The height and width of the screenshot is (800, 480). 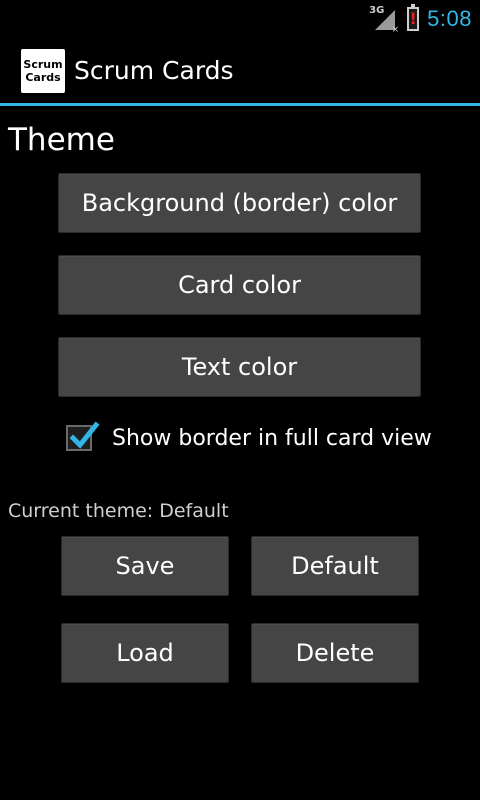 I want to click on app-logo-line-1: Scrum, so click(x=43, y=64).